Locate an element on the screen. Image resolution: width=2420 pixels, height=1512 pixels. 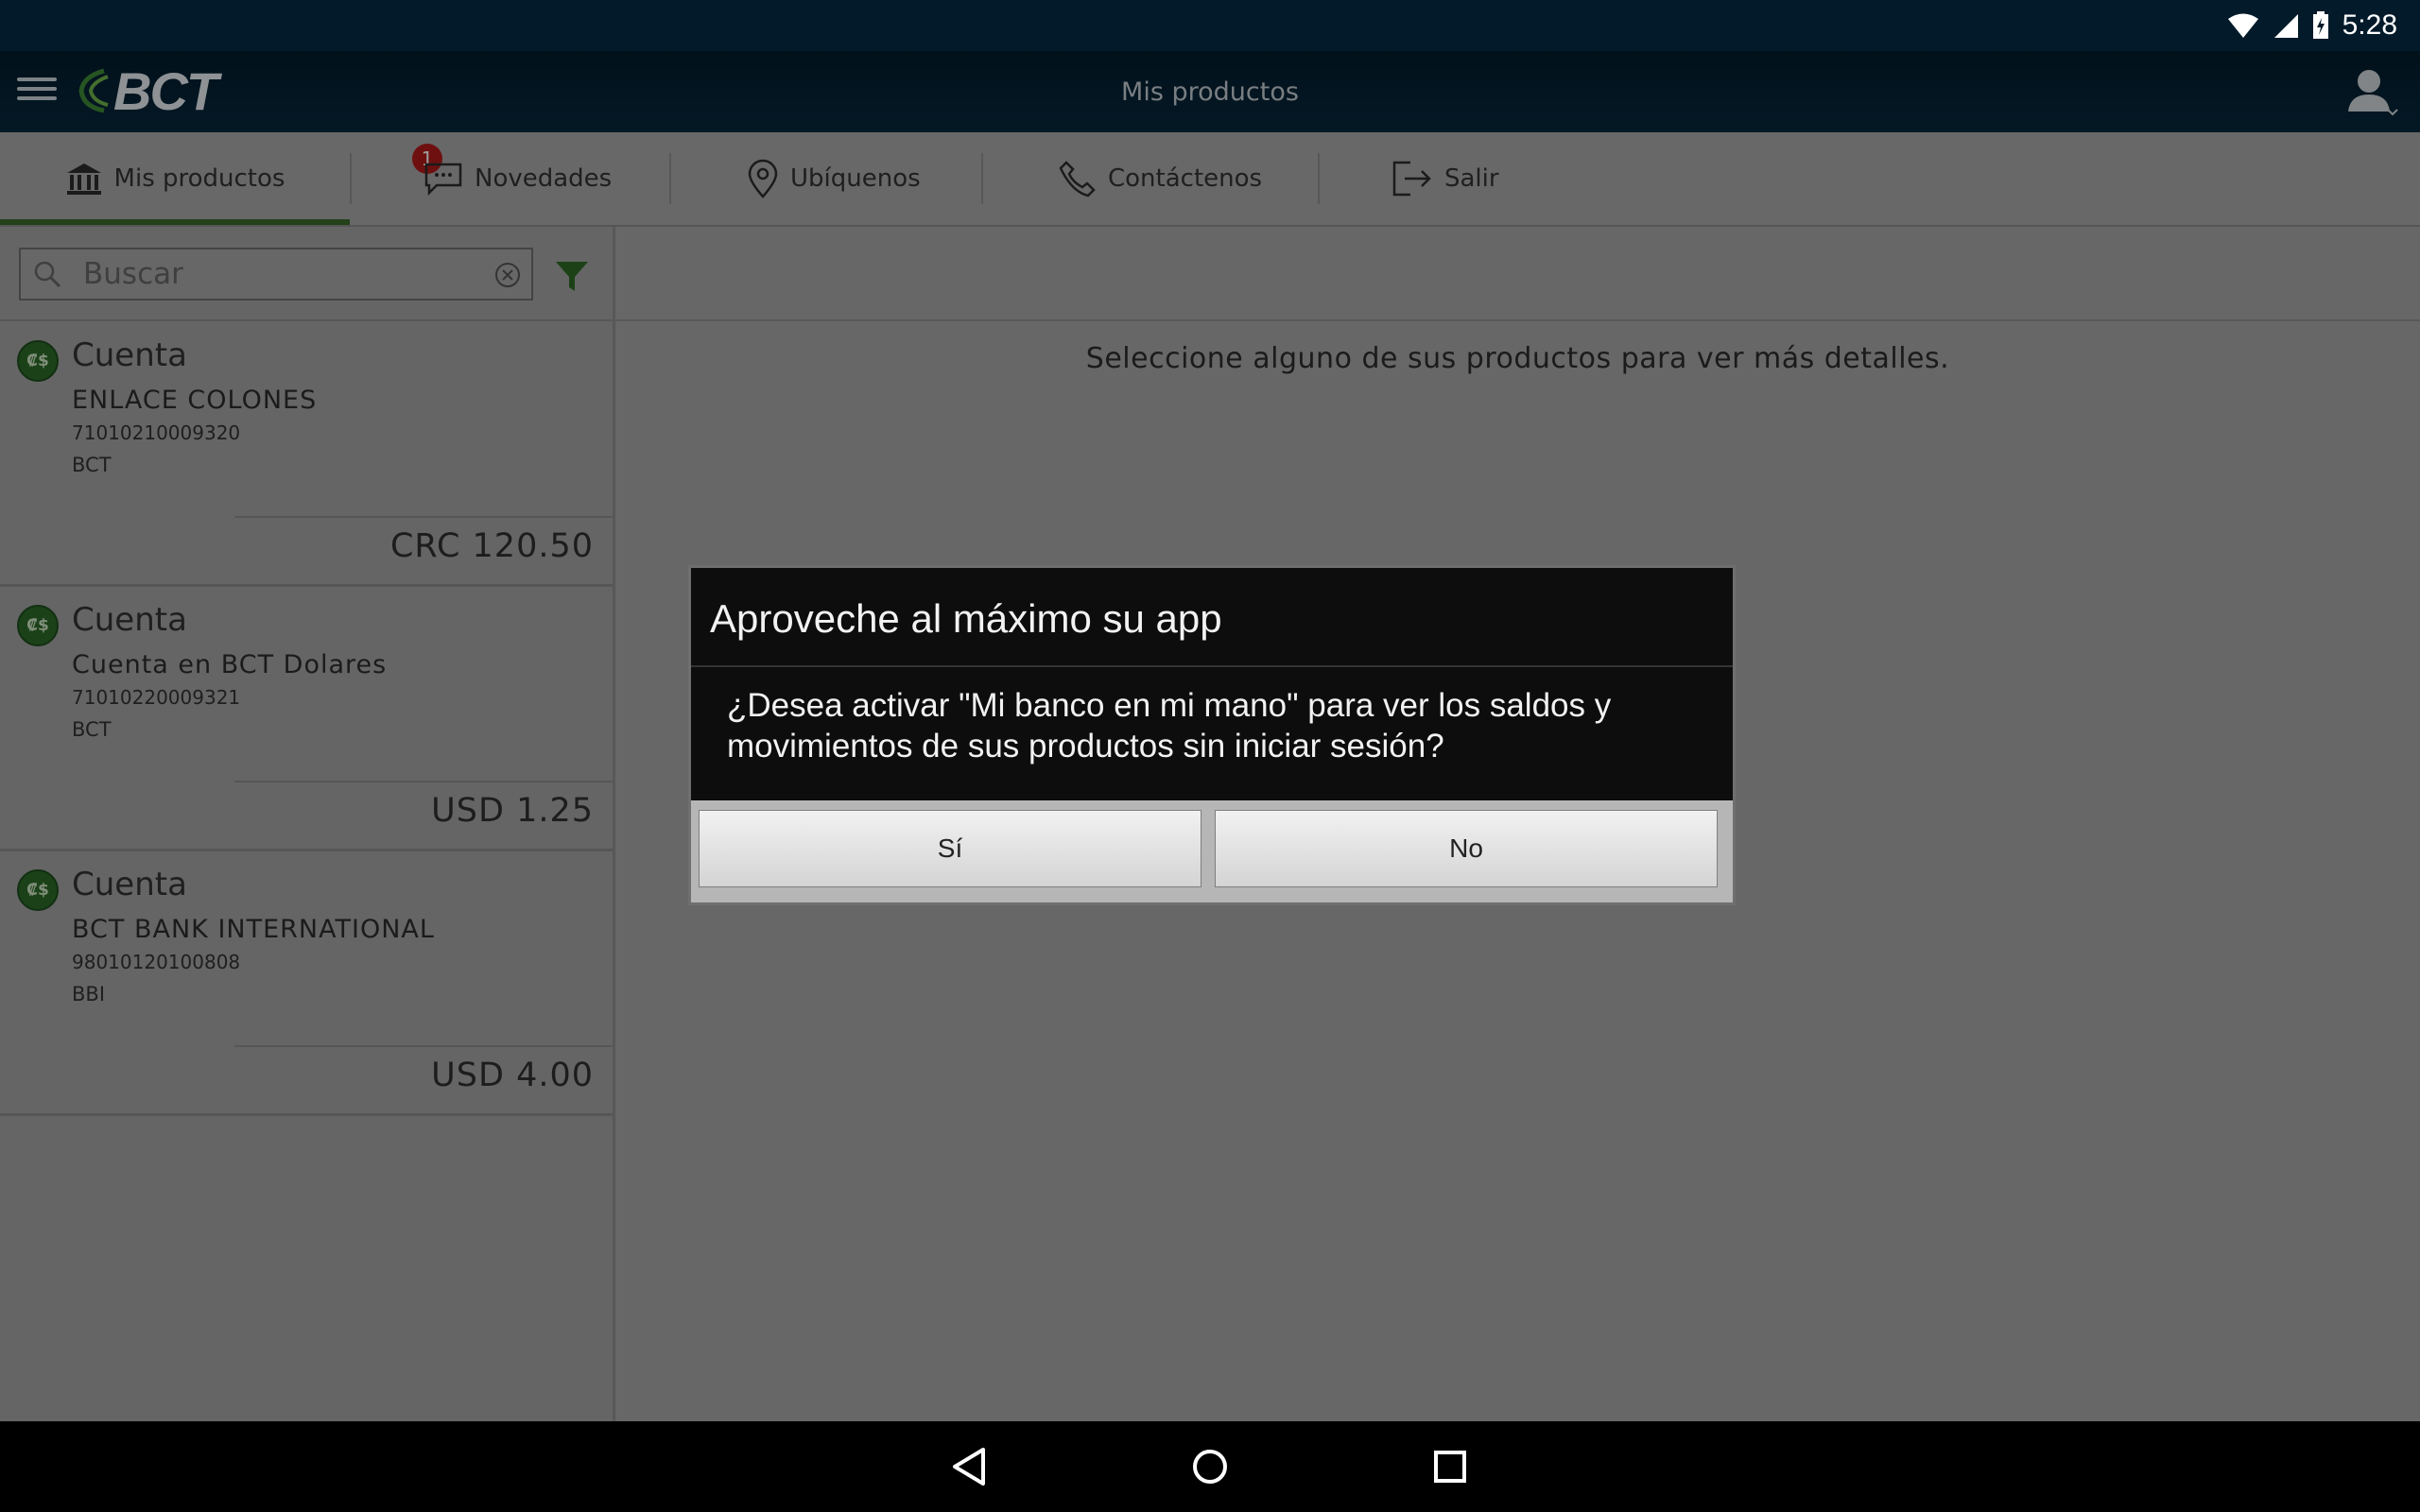
cell-signal-icon is located at coordinates (2285, 26).